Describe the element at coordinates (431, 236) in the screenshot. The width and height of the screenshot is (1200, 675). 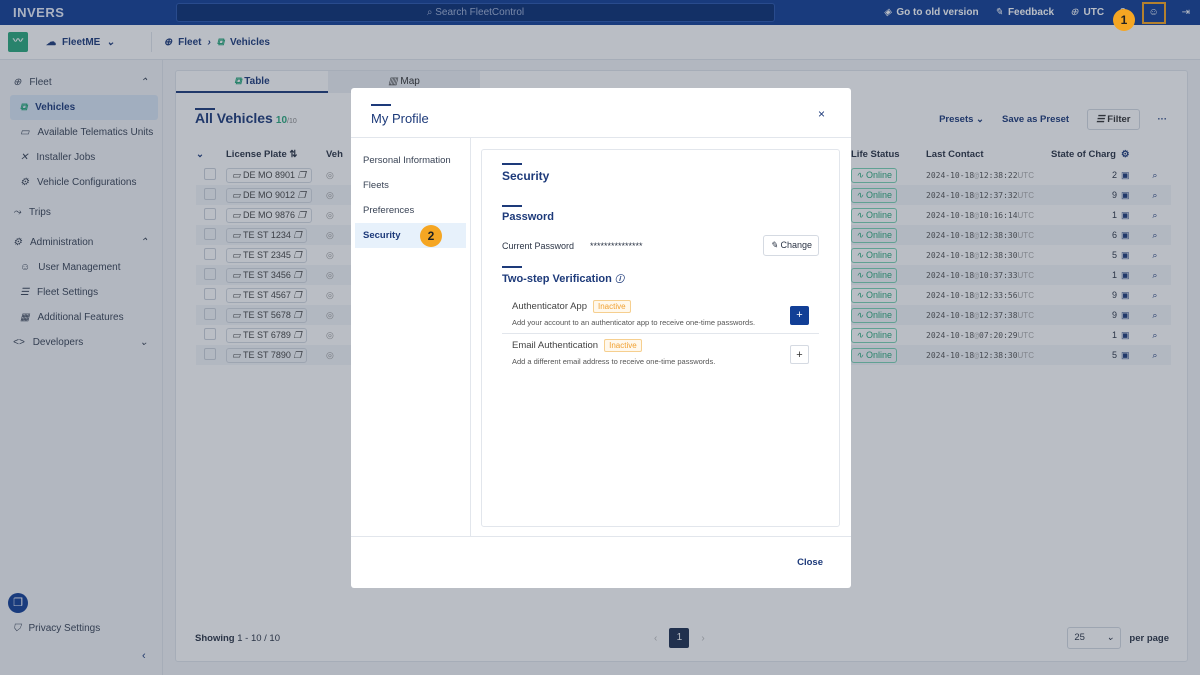
I see `annotation-marker-2: 2` at that location.